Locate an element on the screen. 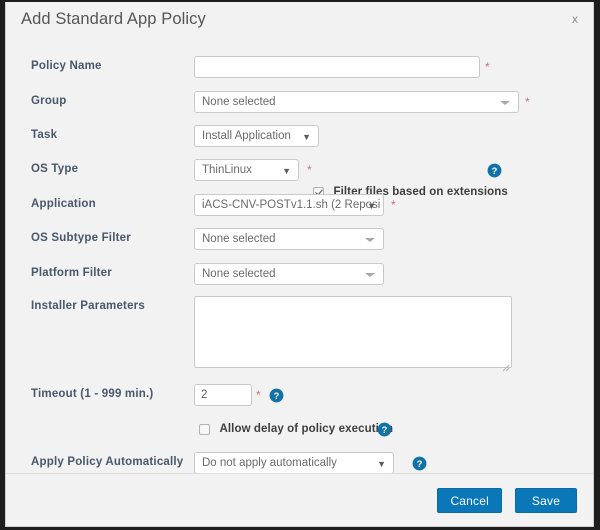 This screenshot has height=530, width=600. policy-name-label: Policy Name is located at coordinates (66, 66).